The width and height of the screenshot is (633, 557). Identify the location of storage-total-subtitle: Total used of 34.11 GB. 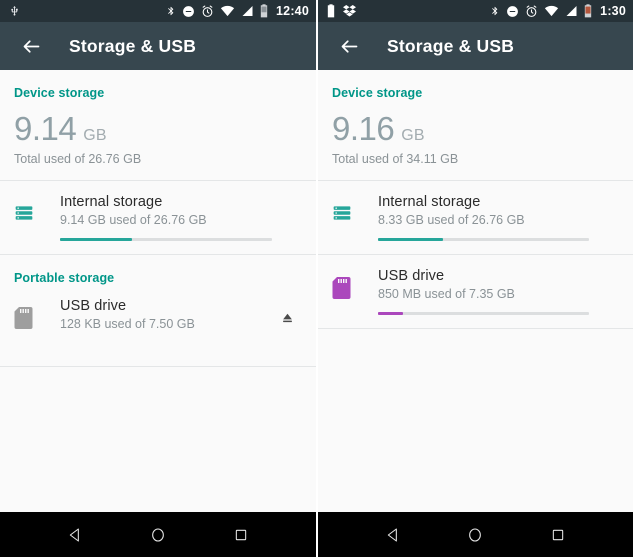
(395, 159).